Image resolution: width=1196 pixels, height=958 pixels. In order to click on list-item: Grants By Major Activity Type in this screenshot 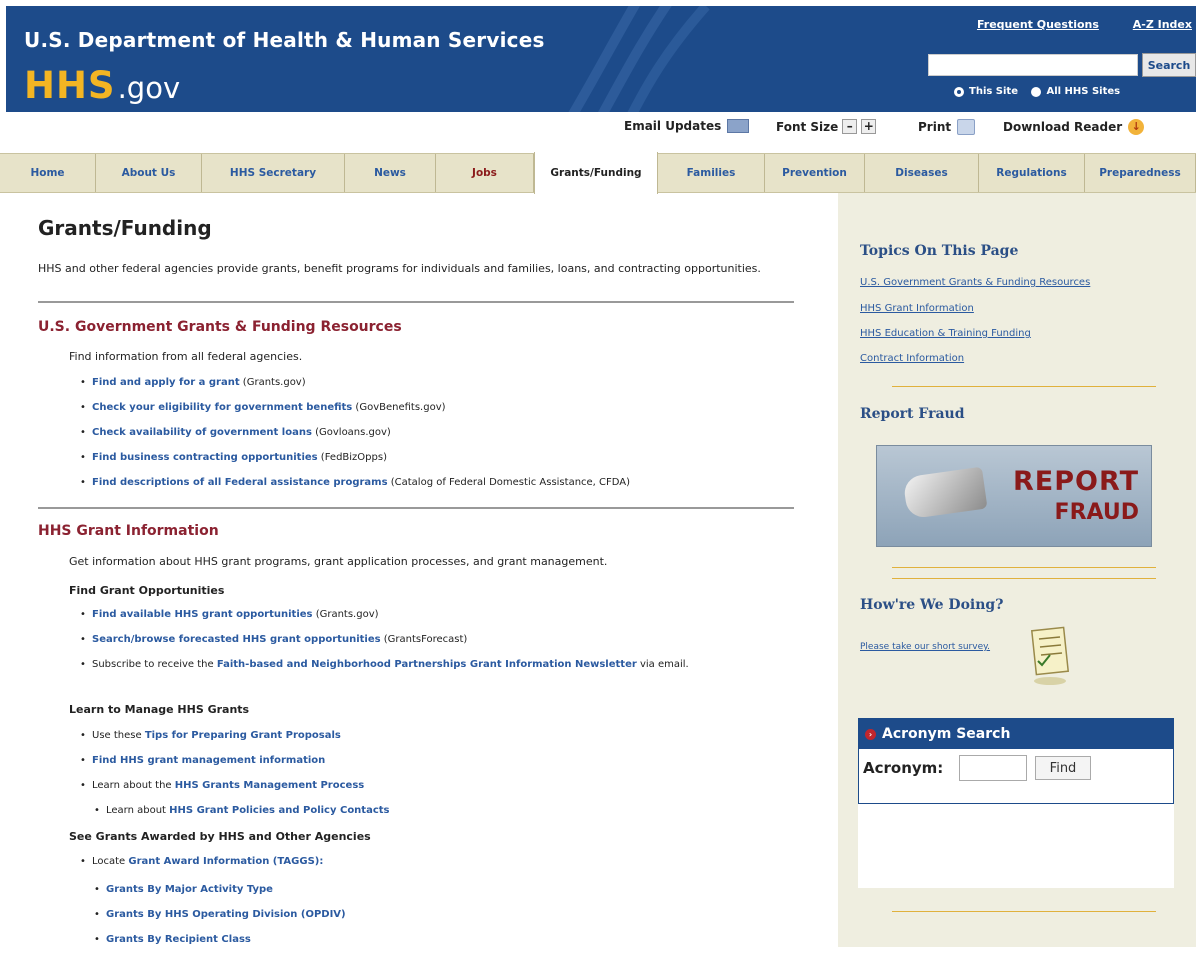, I will do `click(220, 890)`.